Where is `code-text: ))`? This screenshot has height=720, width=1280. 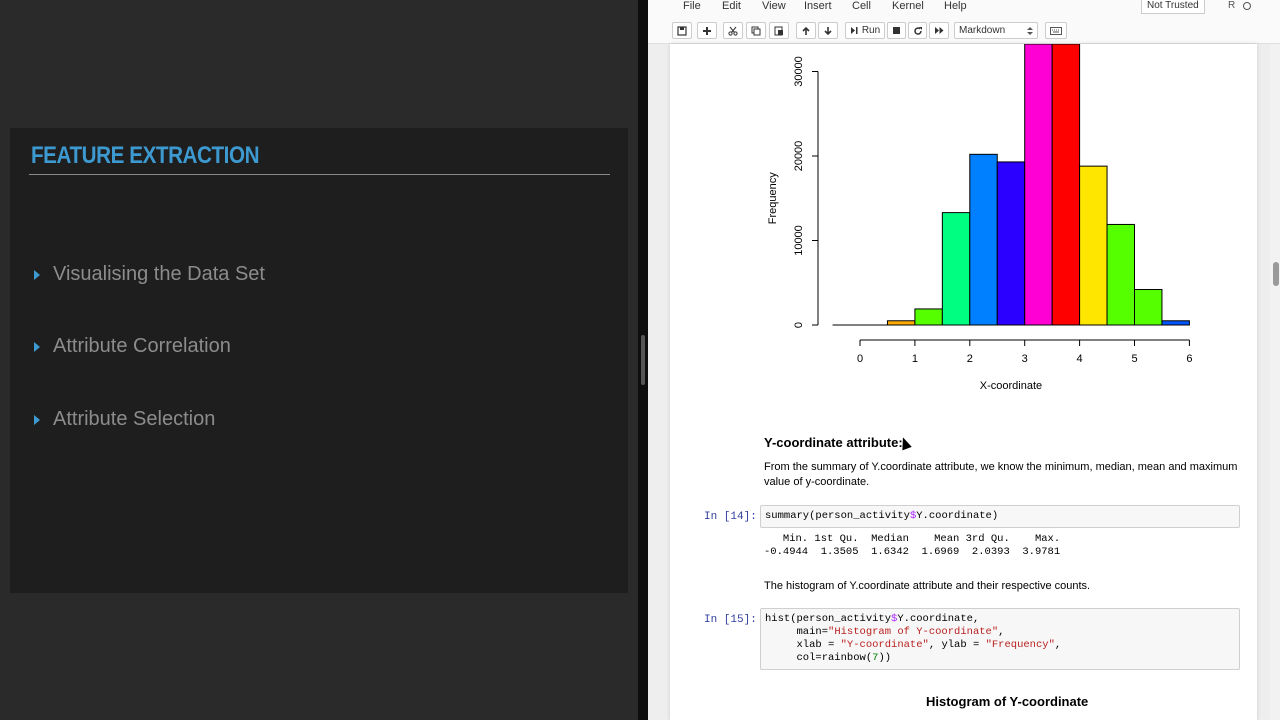
code-text: )) is located at coordinates (885, 658).